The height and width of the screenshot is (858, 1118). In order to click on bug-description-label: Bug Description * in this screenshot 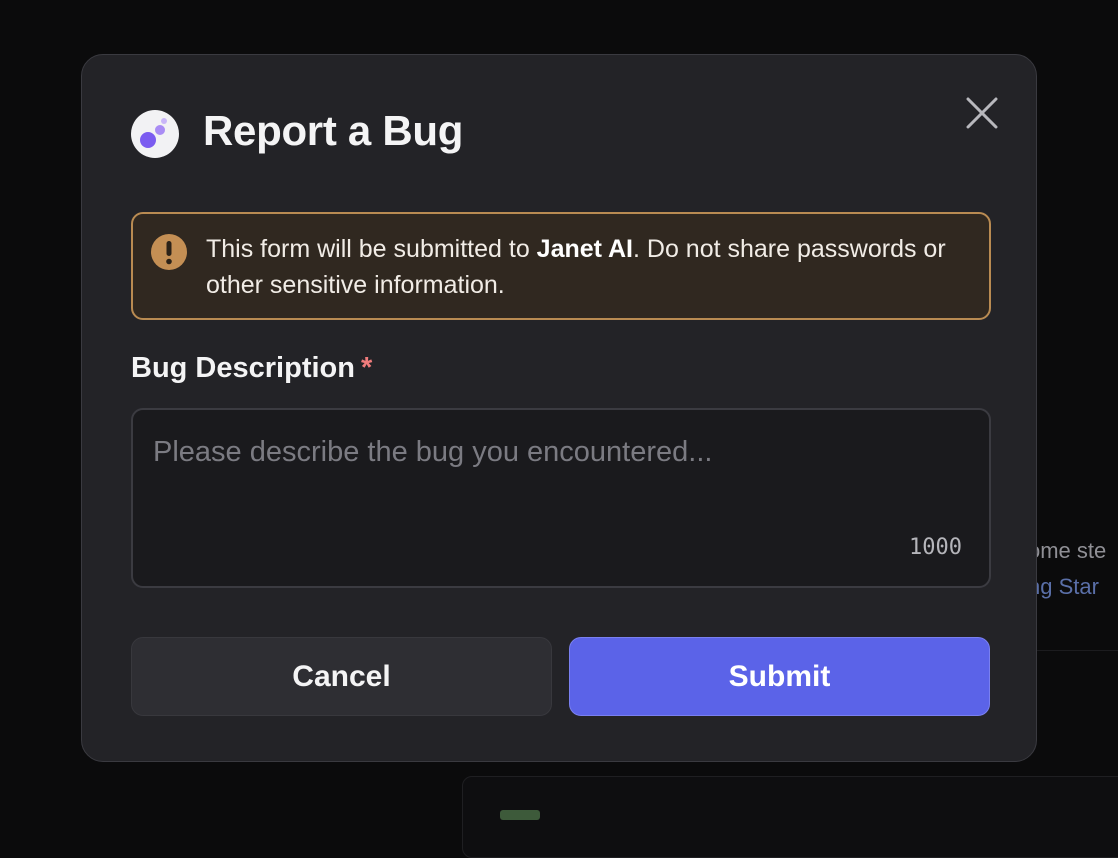, I will do `click(252, 368)`.